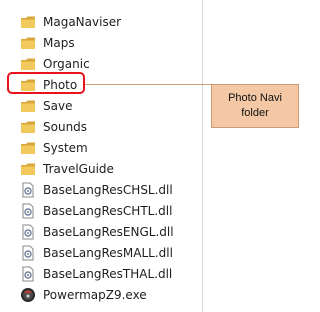 The image size is (320, 312). I want to click on list-item-powermapz9: PowermapZ9.exe, so click(97, 294).